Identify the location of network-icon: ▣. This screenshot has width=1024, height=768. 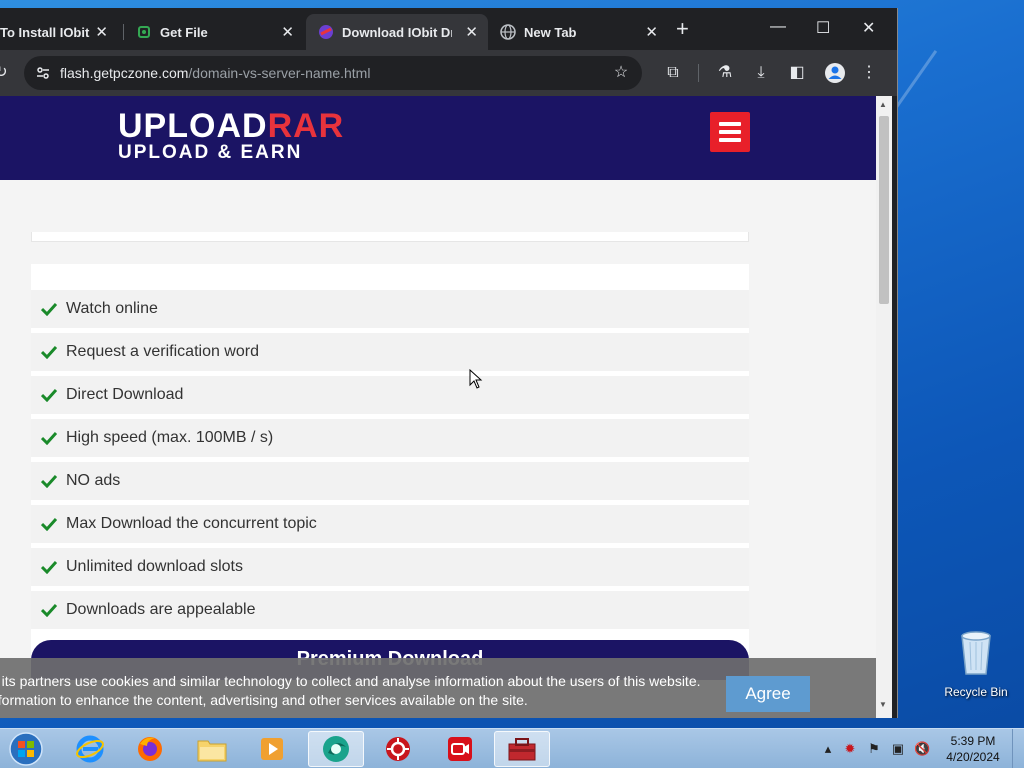
(898, 749).